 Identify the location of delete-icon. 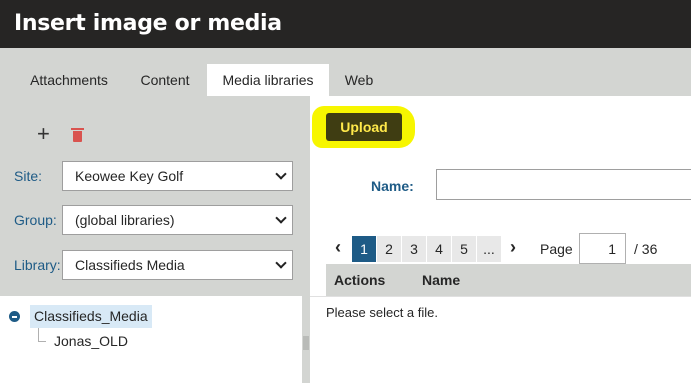
(77, 135).